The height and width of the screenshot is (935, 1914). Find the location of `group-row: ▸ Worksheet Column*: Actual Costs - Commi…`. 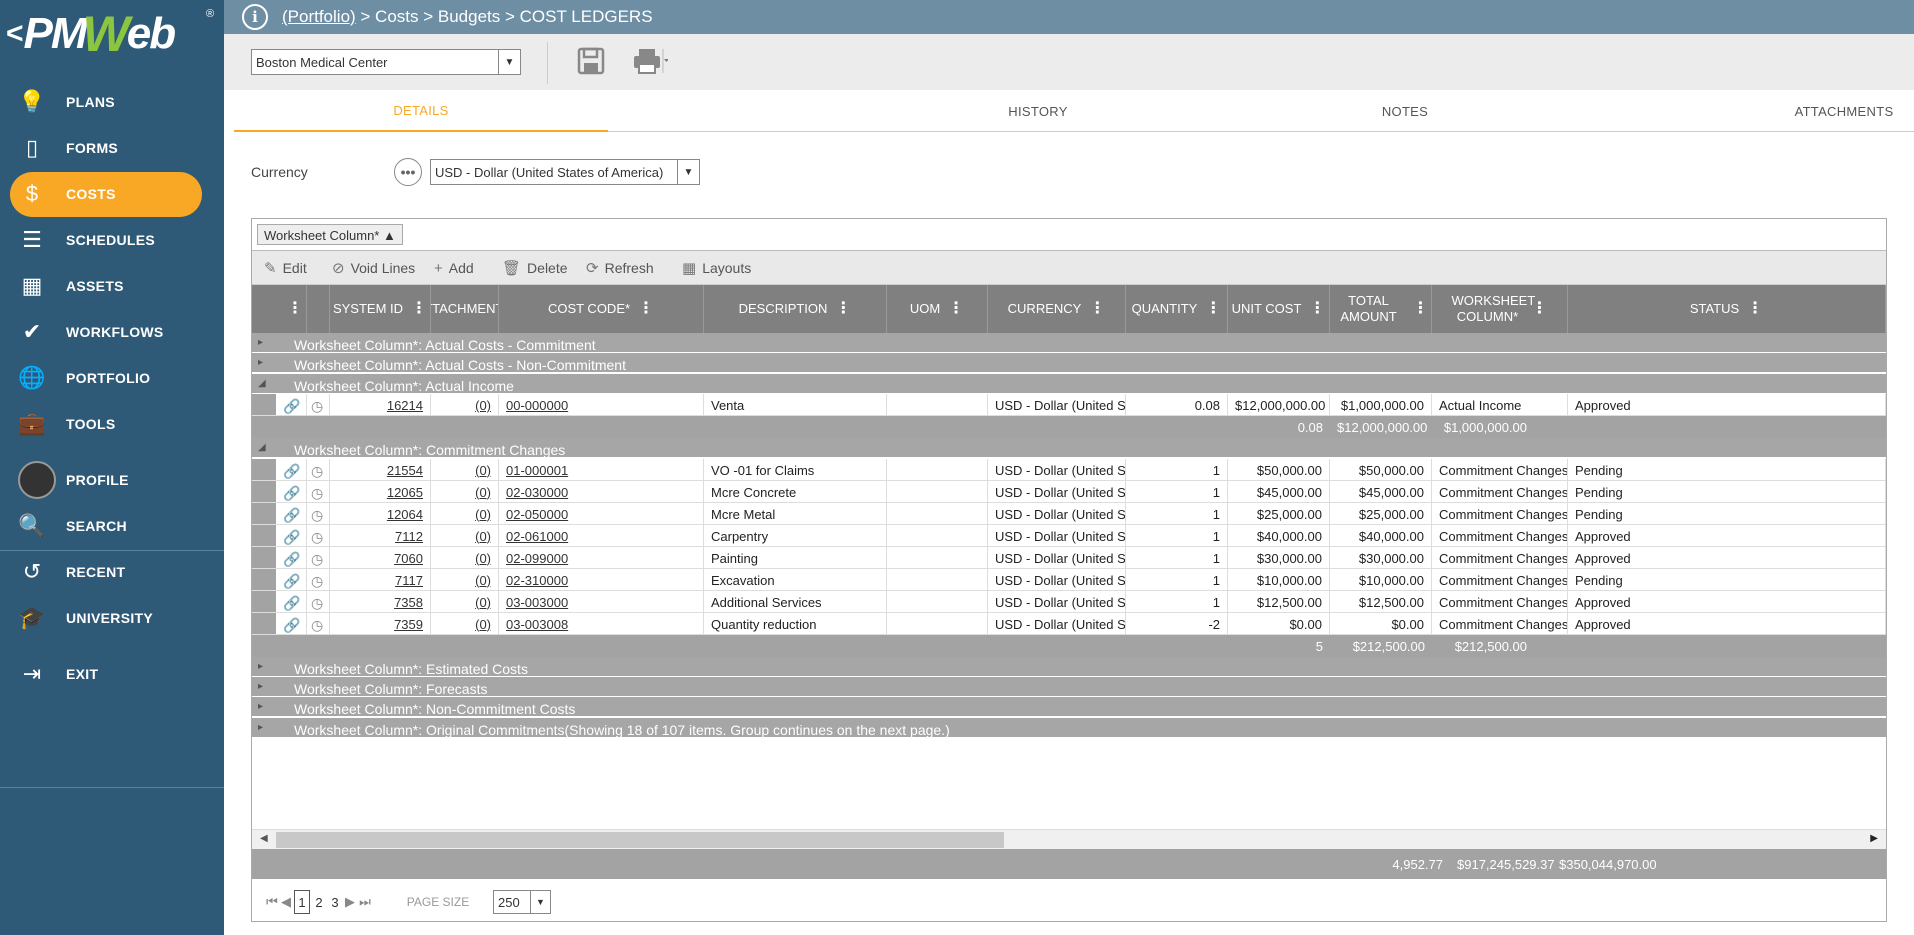

group-row: ▸ Worksheet Column*: Actual Costs - Commi… is located at coordinates (1069, 343).